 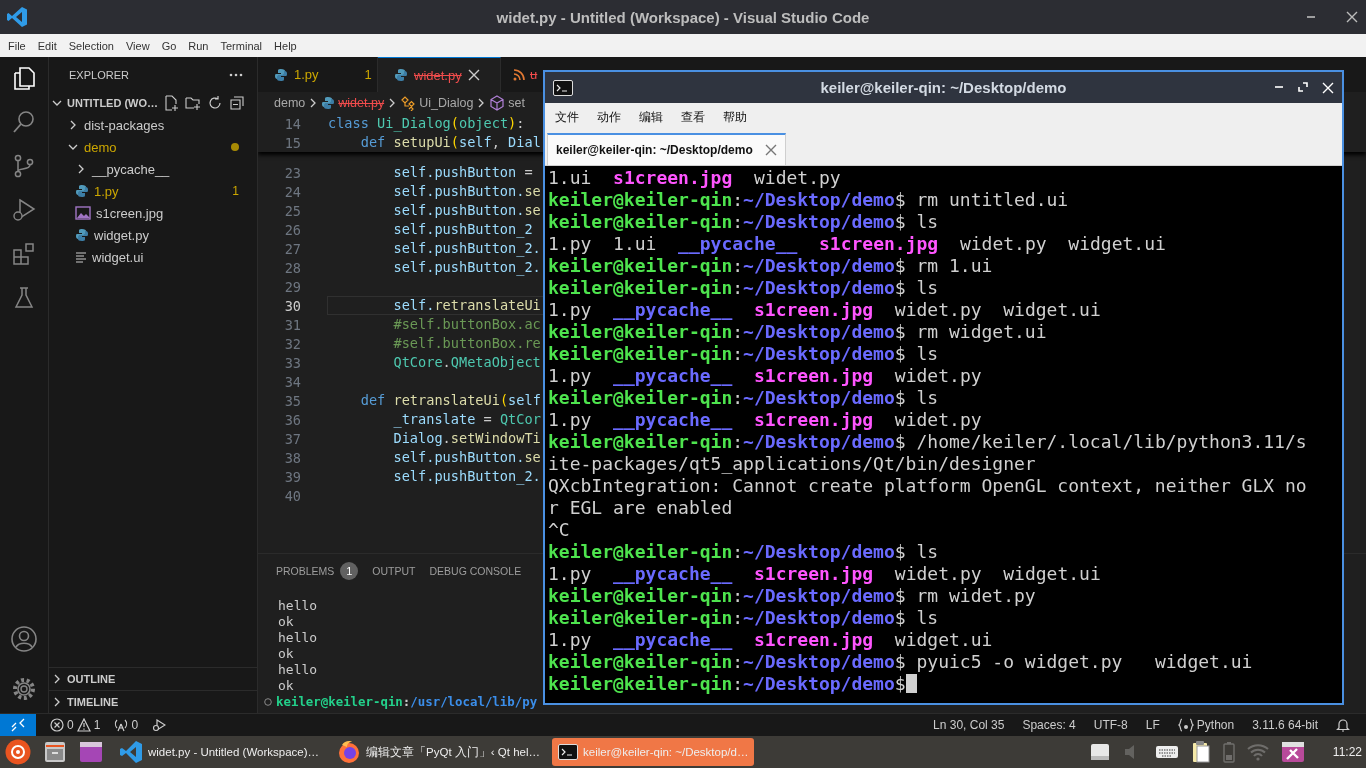 I want to click on menu-item: 编辑, so click(x=651, y=117).